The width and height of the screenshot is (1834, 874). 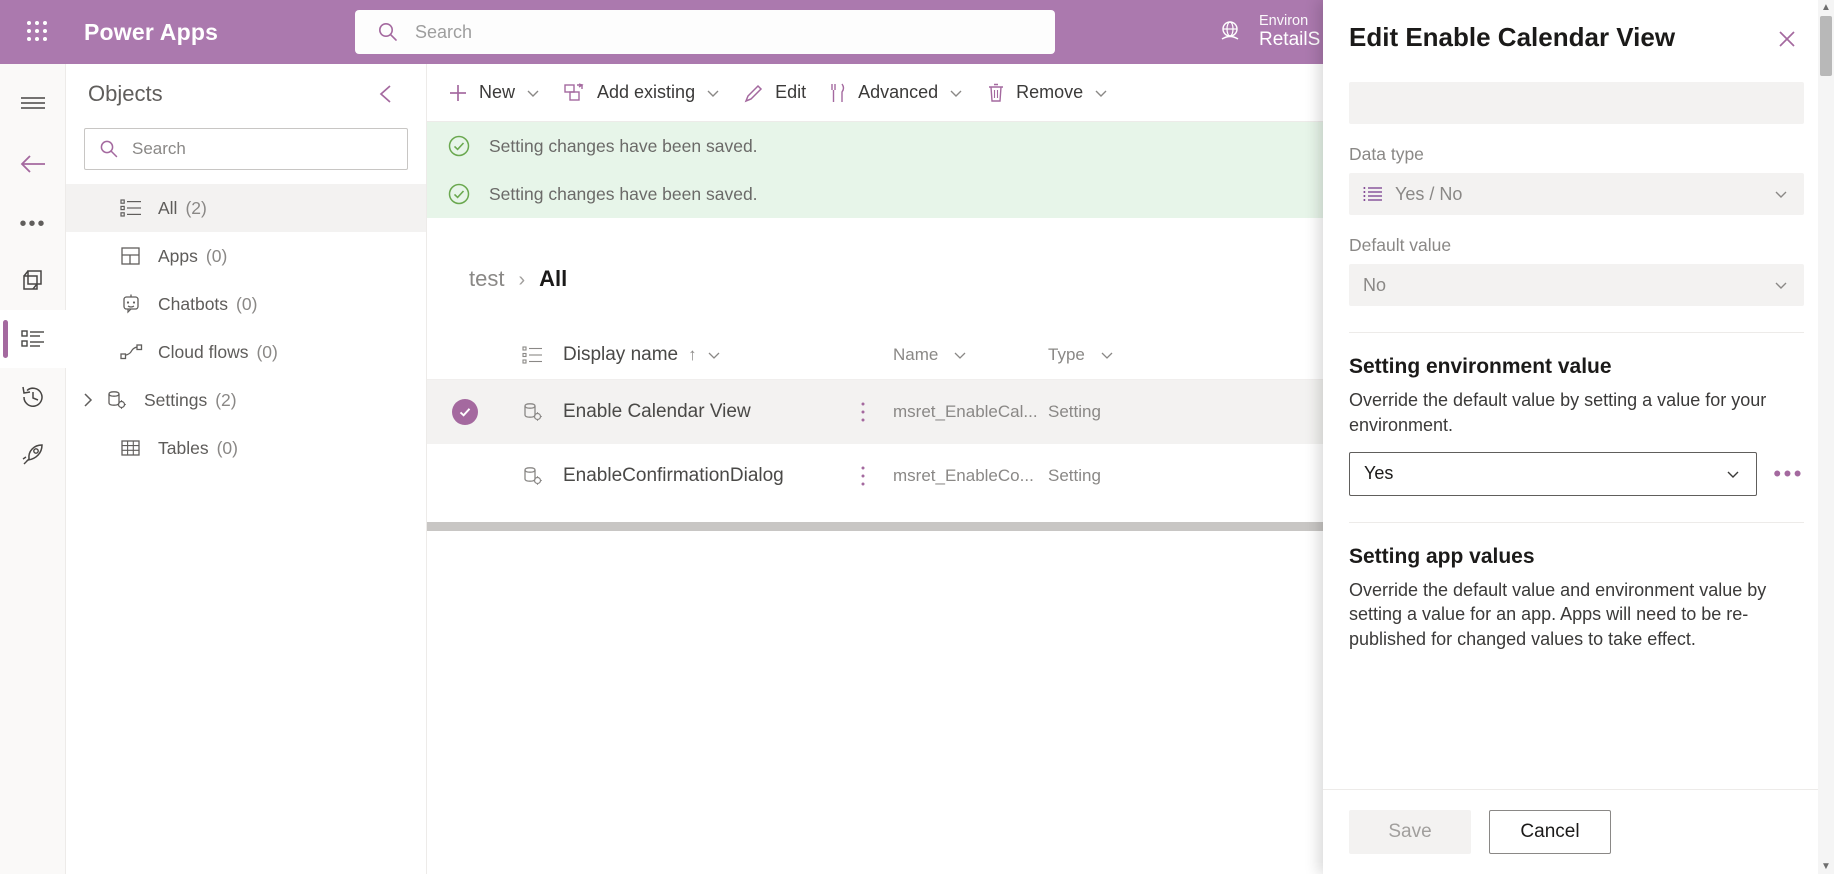 What do you see at coordinates (1230, 32) in the screenshot?
I see `globe-icon` at bounding box center [1230, 32].